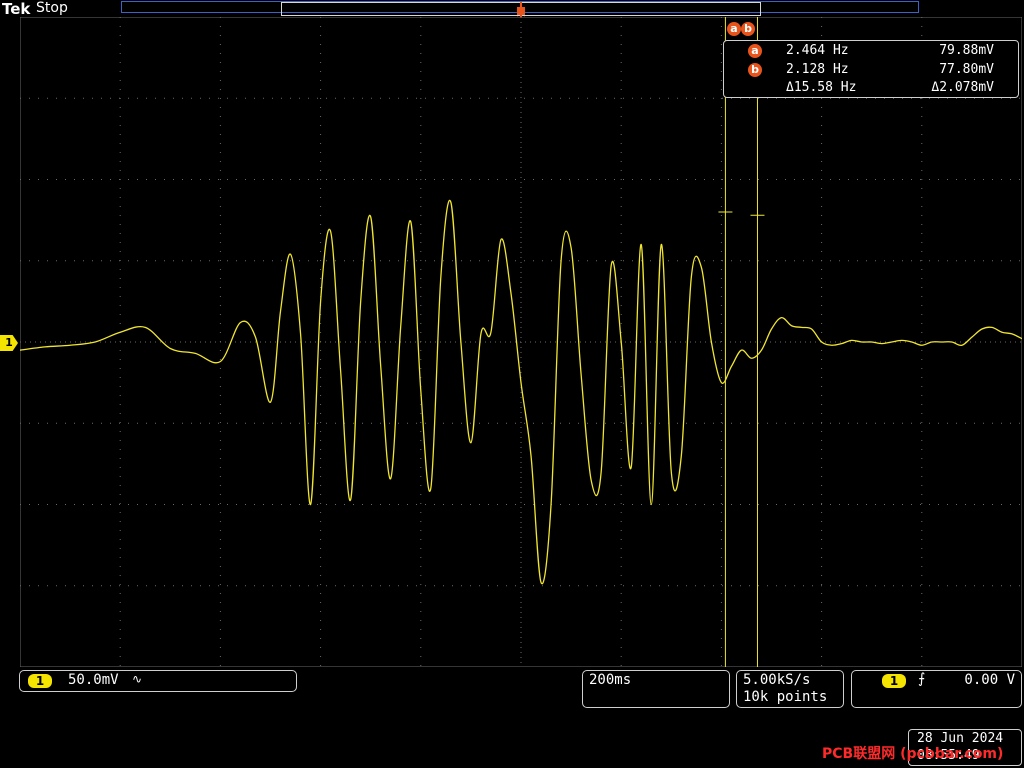 The image size is (1024, 768). Describe the element at coordinates (610, 680) in the screenshot. I see `timebase-value: 200ms` at that location.